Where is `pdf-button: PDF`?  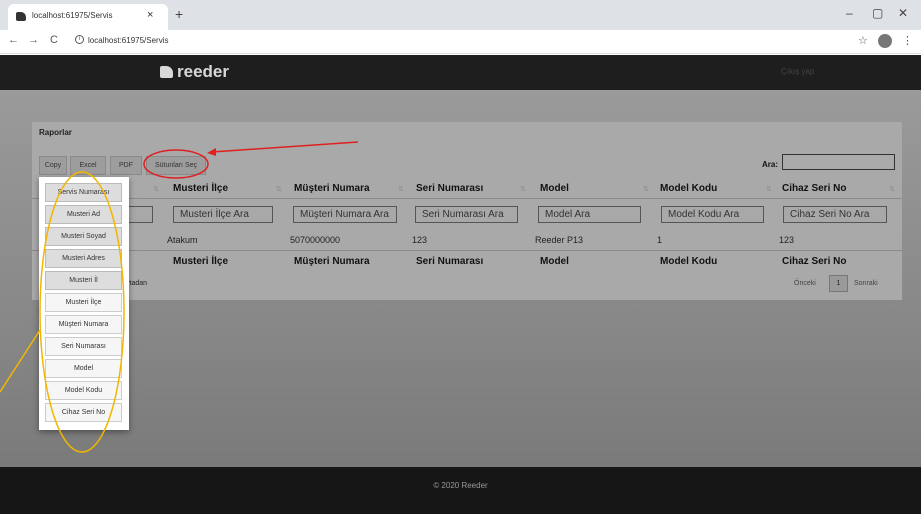 pdf-button: PDF is located at coordinates (126, 165).